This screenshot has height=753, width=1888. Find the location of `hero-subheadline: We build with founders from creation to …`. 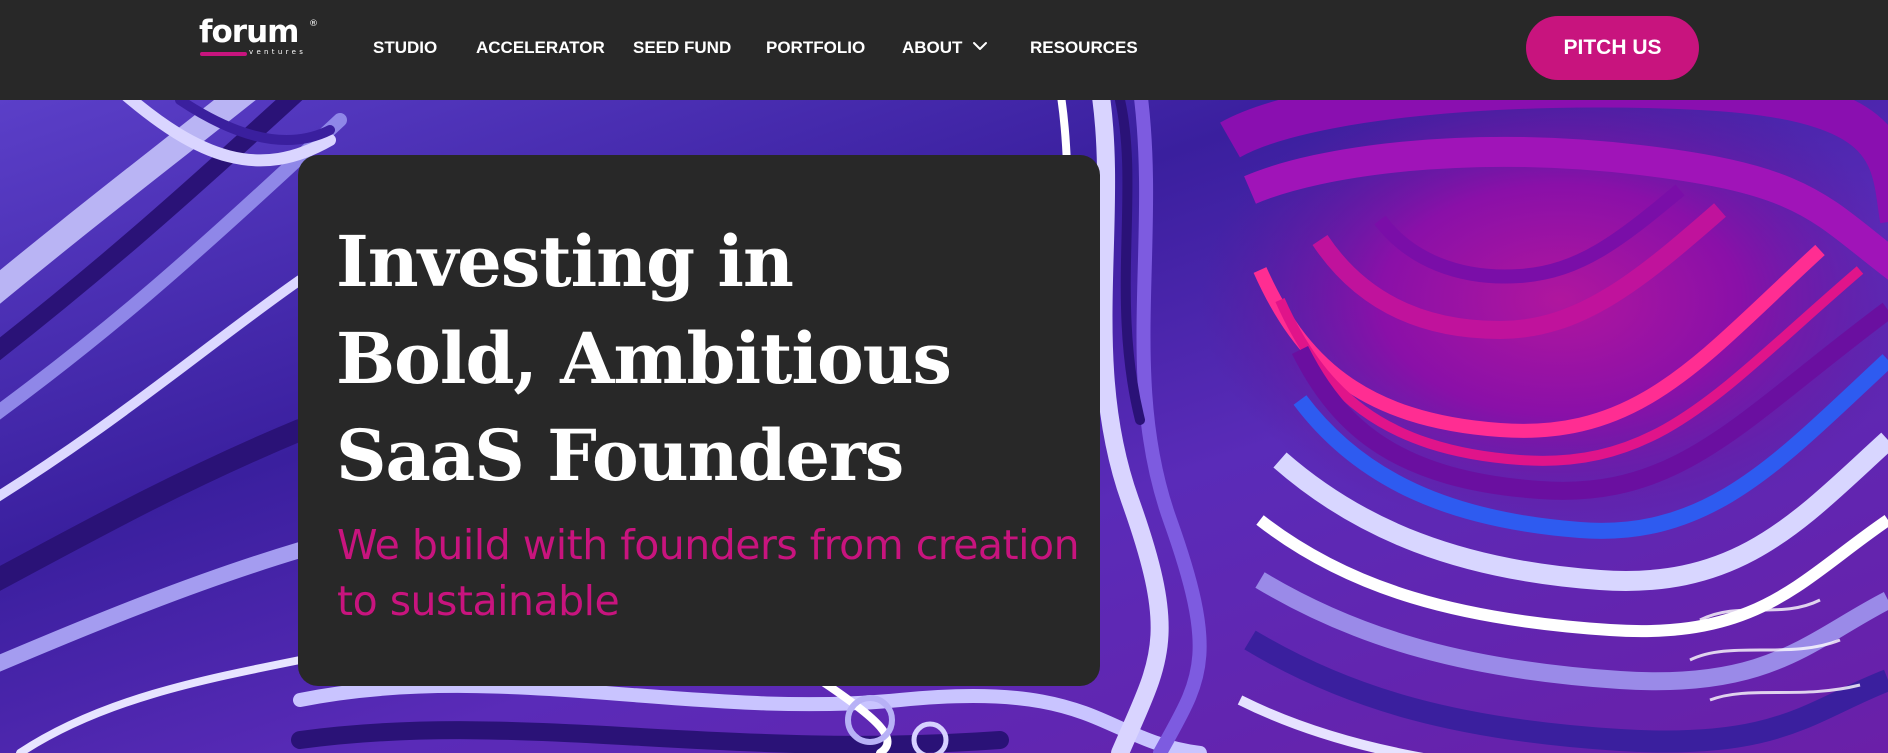

hero-subheadline: We build with founders from creation to … is located at coordinates (708, 573).